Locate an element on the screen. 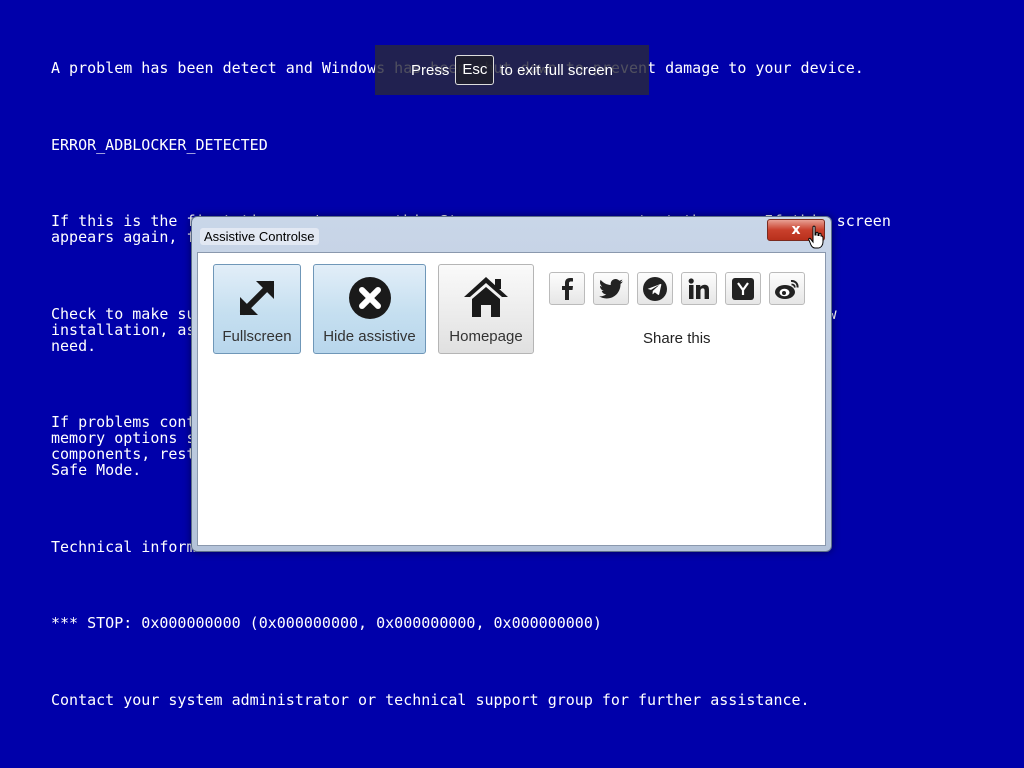 This screenshot has width=1024, height=768. hide-assistive-button: Hide assistive is located at coordinates (369, 309).